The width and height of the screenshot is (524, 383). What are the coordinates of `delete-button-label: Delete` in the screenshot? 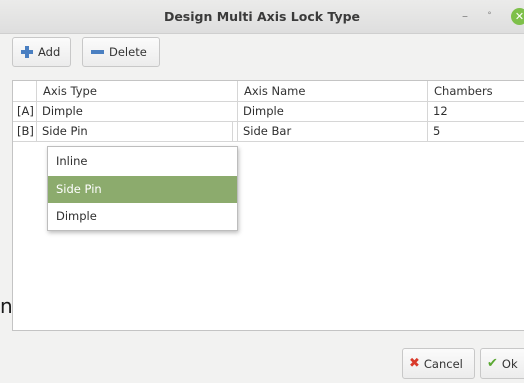 It's located at (128, 52).